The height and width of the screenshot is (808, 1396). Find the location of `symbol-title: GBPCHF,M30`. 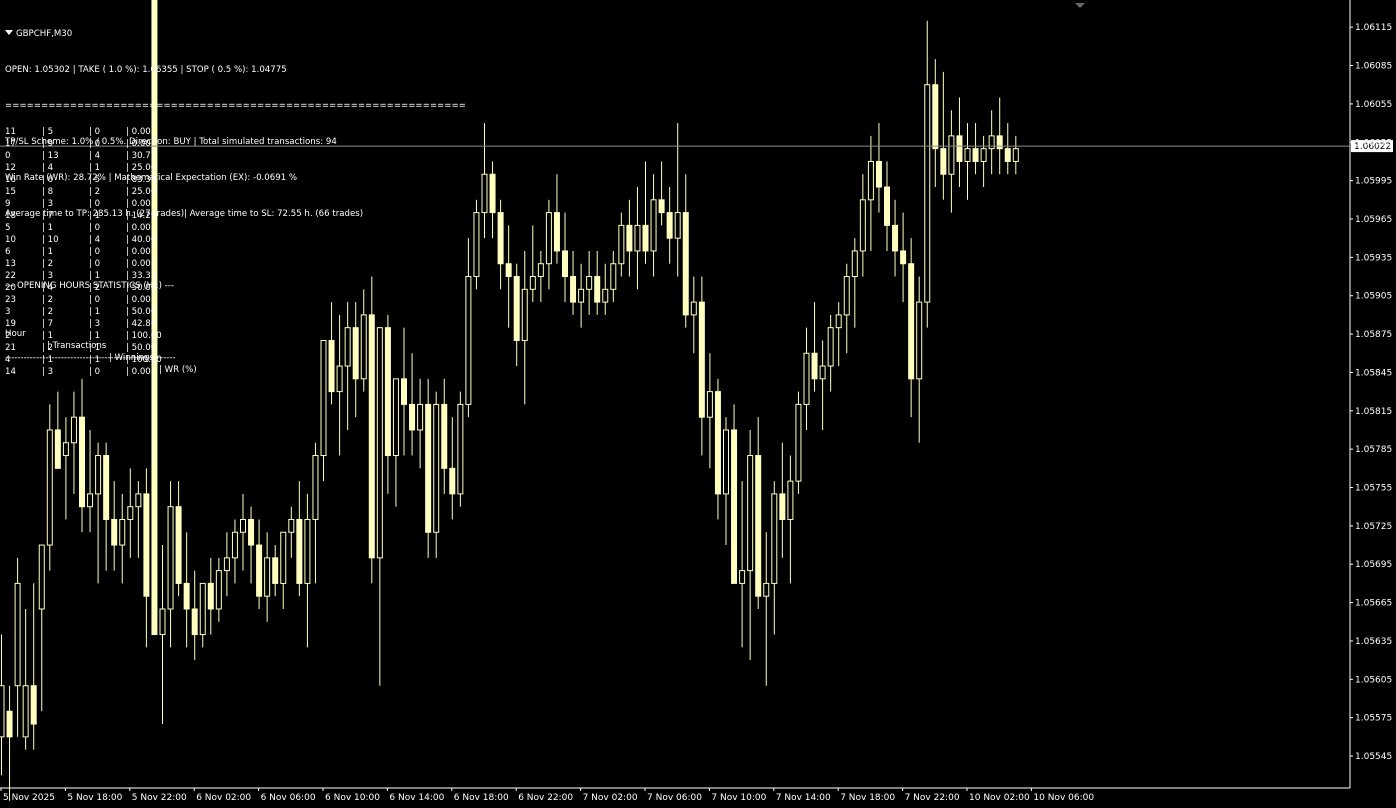

symbol-title: GBPCHF,M30 is located at coordinates (235, 34).